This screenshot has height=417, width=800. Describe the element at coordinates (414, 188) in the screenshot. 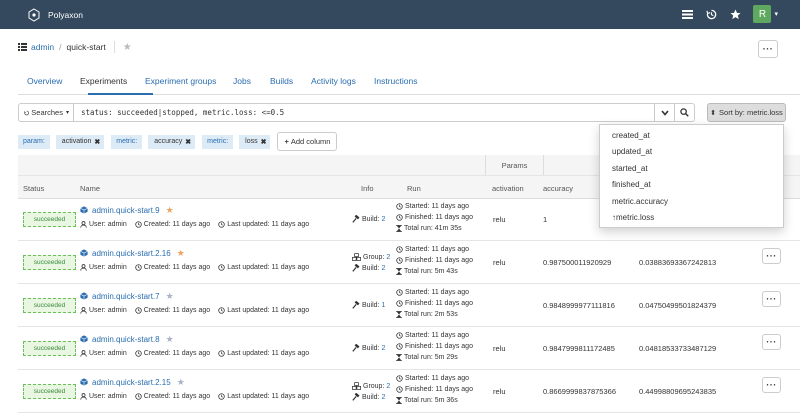

I see `header-run: Run` at that location.